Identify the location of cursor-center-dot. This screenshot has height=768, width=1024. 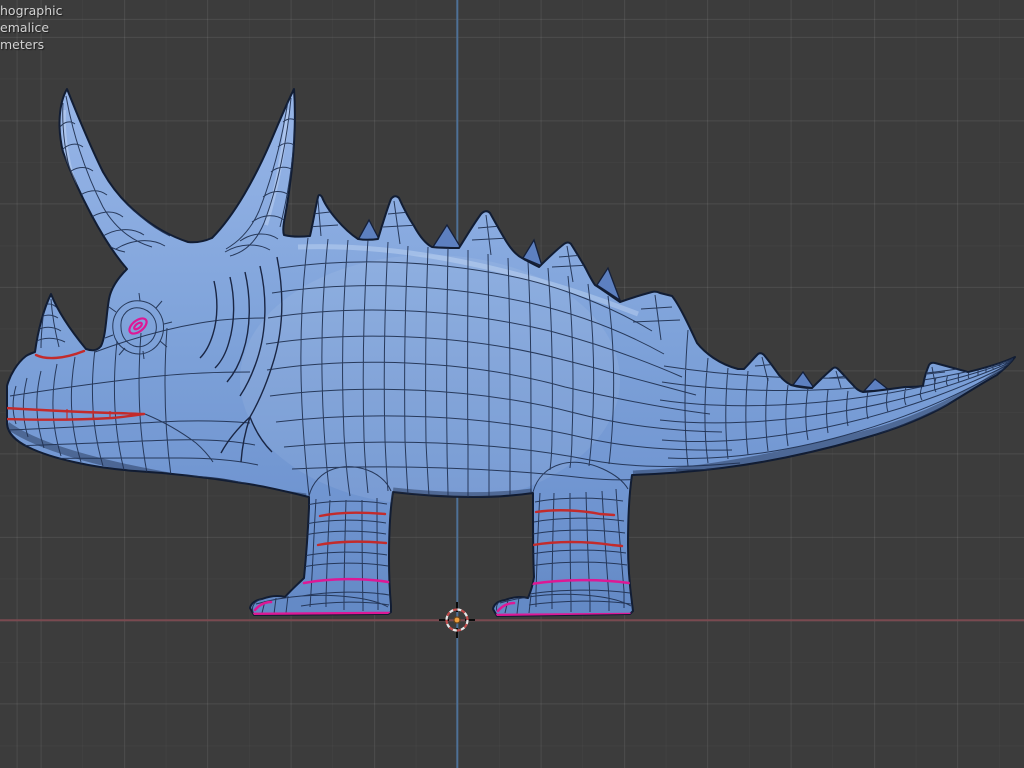
(457, 620).